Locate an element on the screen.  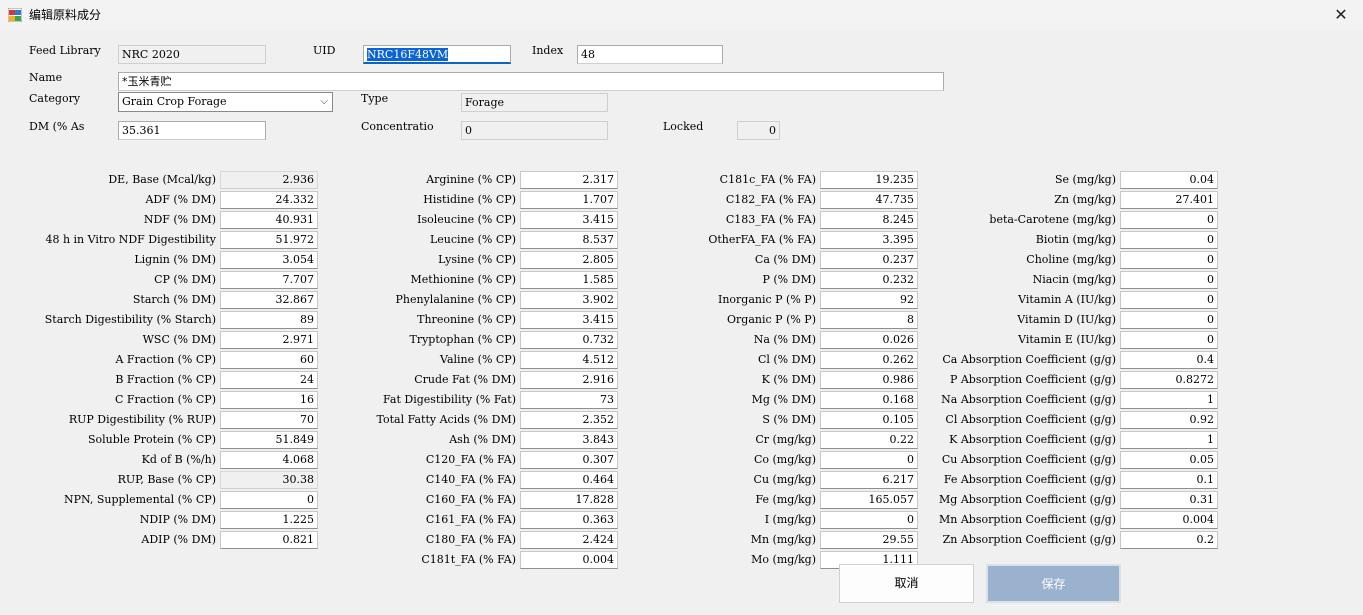
category-dropdown: Grain Crop Forage ⌵ is located at coordinates (225, 102).